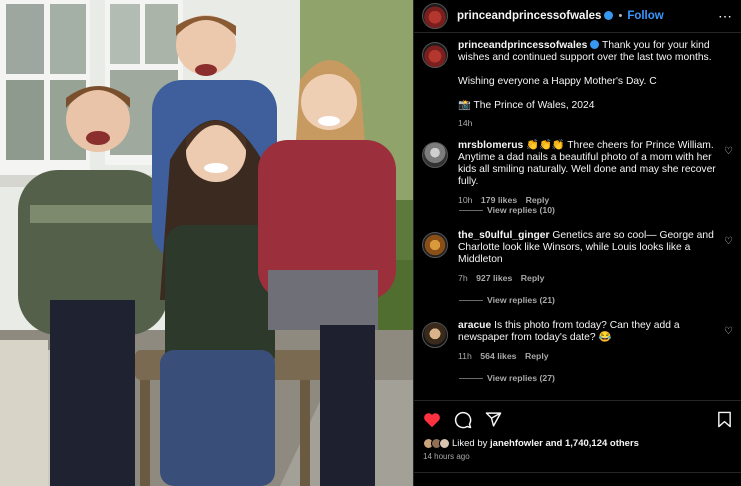 This screenshot has width=741, height=486. What do you see at coordinates (465, 200) in the screenshot?
I see `comment-time: 10h` at bounding box center [465, 200].